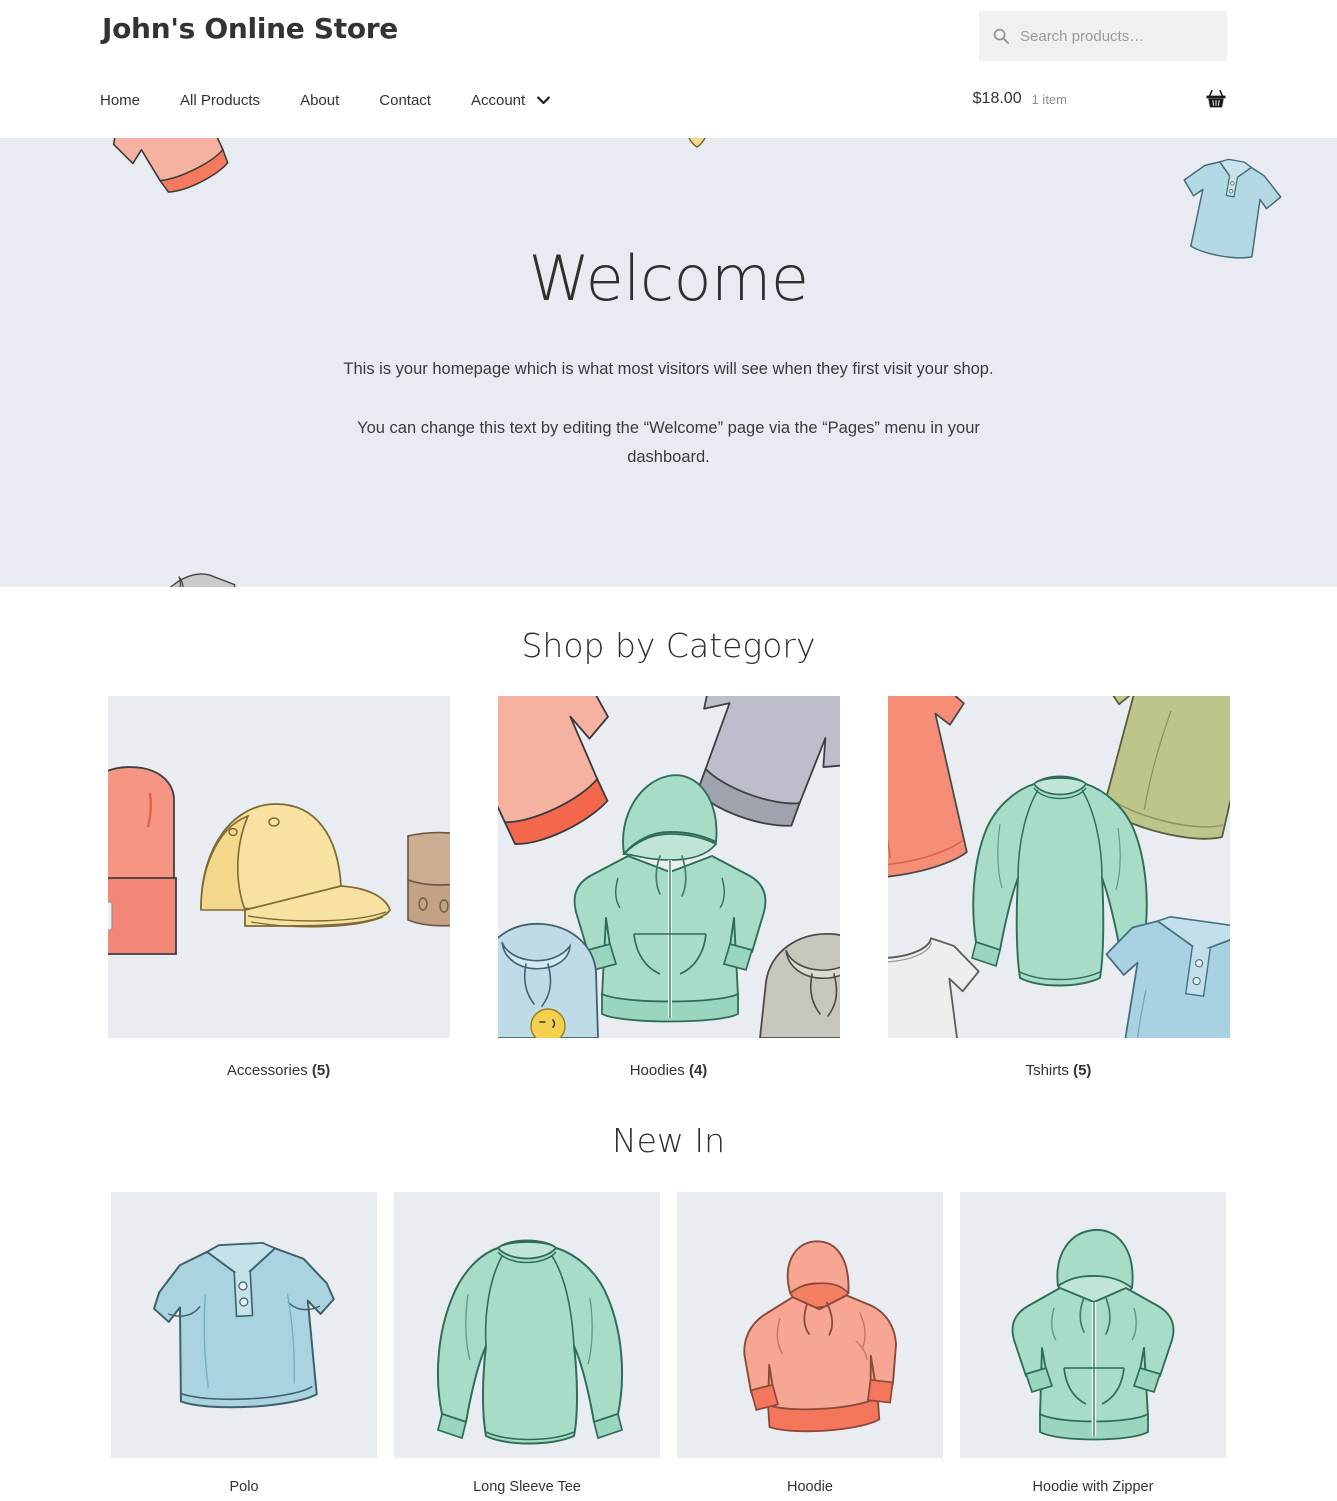  I want to click on product-name-hoodie: Hoodie, so click(810, 1487).